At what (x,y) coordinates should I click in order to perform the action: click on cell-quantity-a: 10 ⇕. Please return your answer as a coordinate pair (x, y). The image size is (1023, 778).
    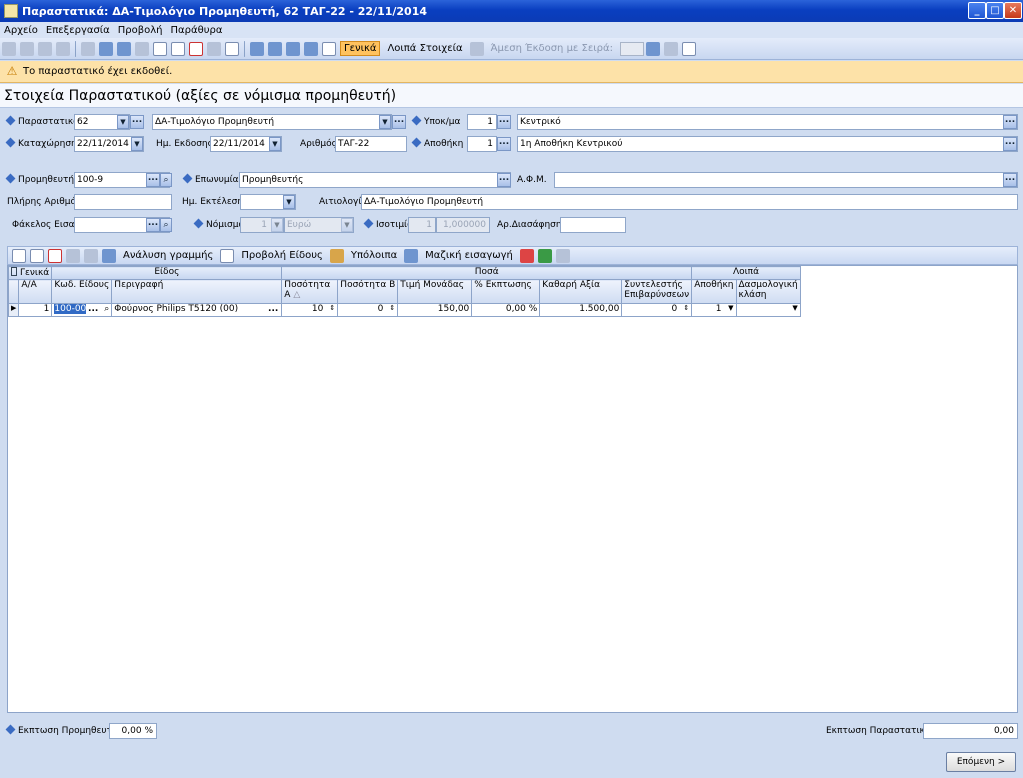
    Looking at the image, I should click on (310, 310).